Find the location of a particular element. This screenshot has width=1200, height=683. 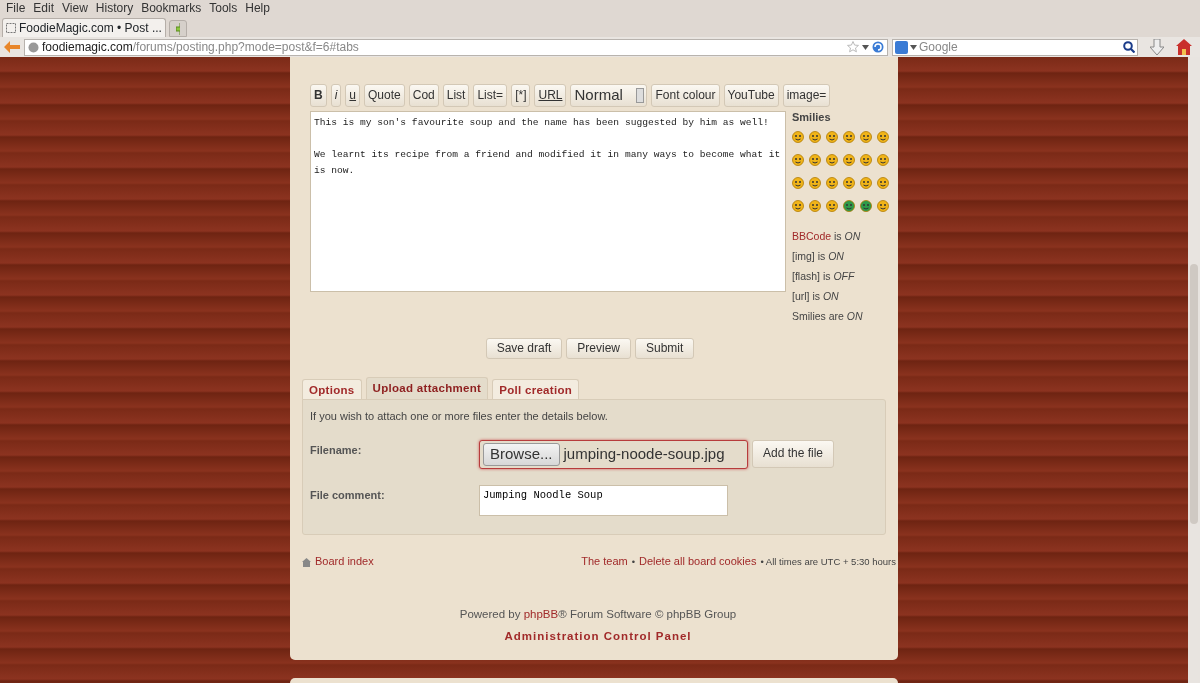

menu-item: Edit is located at coordinates (44, 8).